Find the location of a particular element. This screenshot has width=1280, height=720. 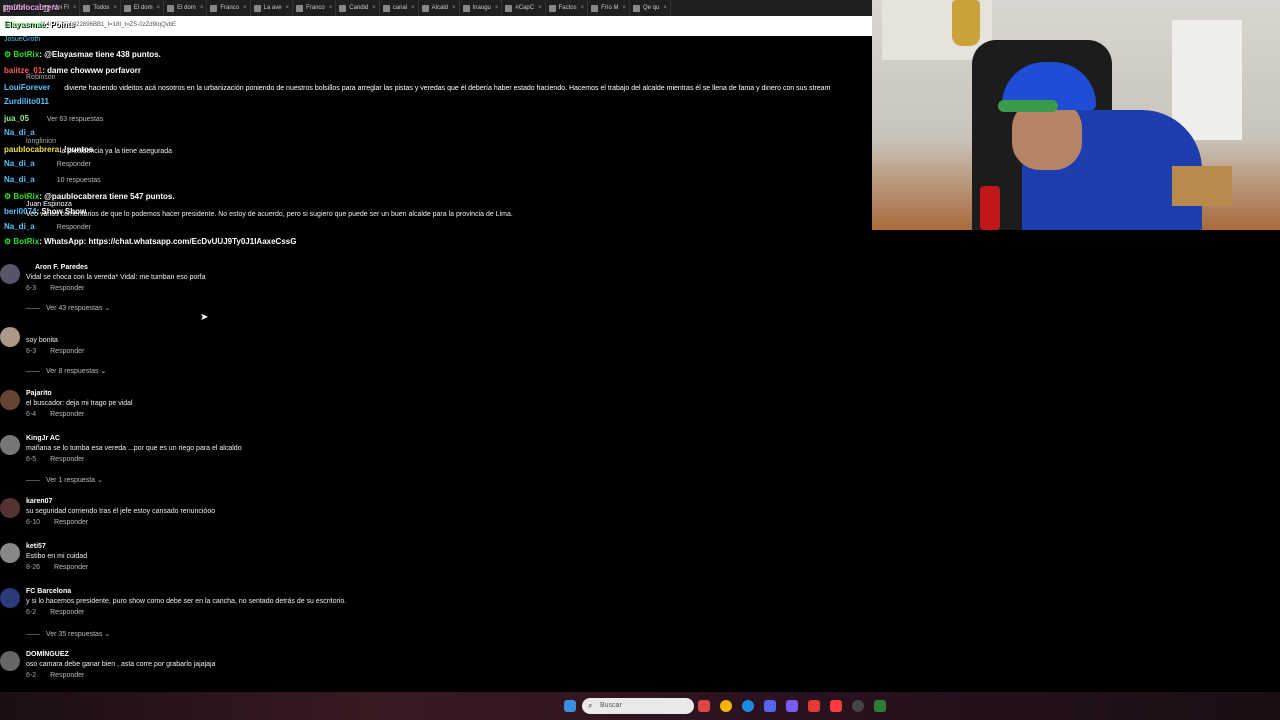

show-replies-link: Ver 1 respuesta ⌄ is located at coordinates (64, 480).